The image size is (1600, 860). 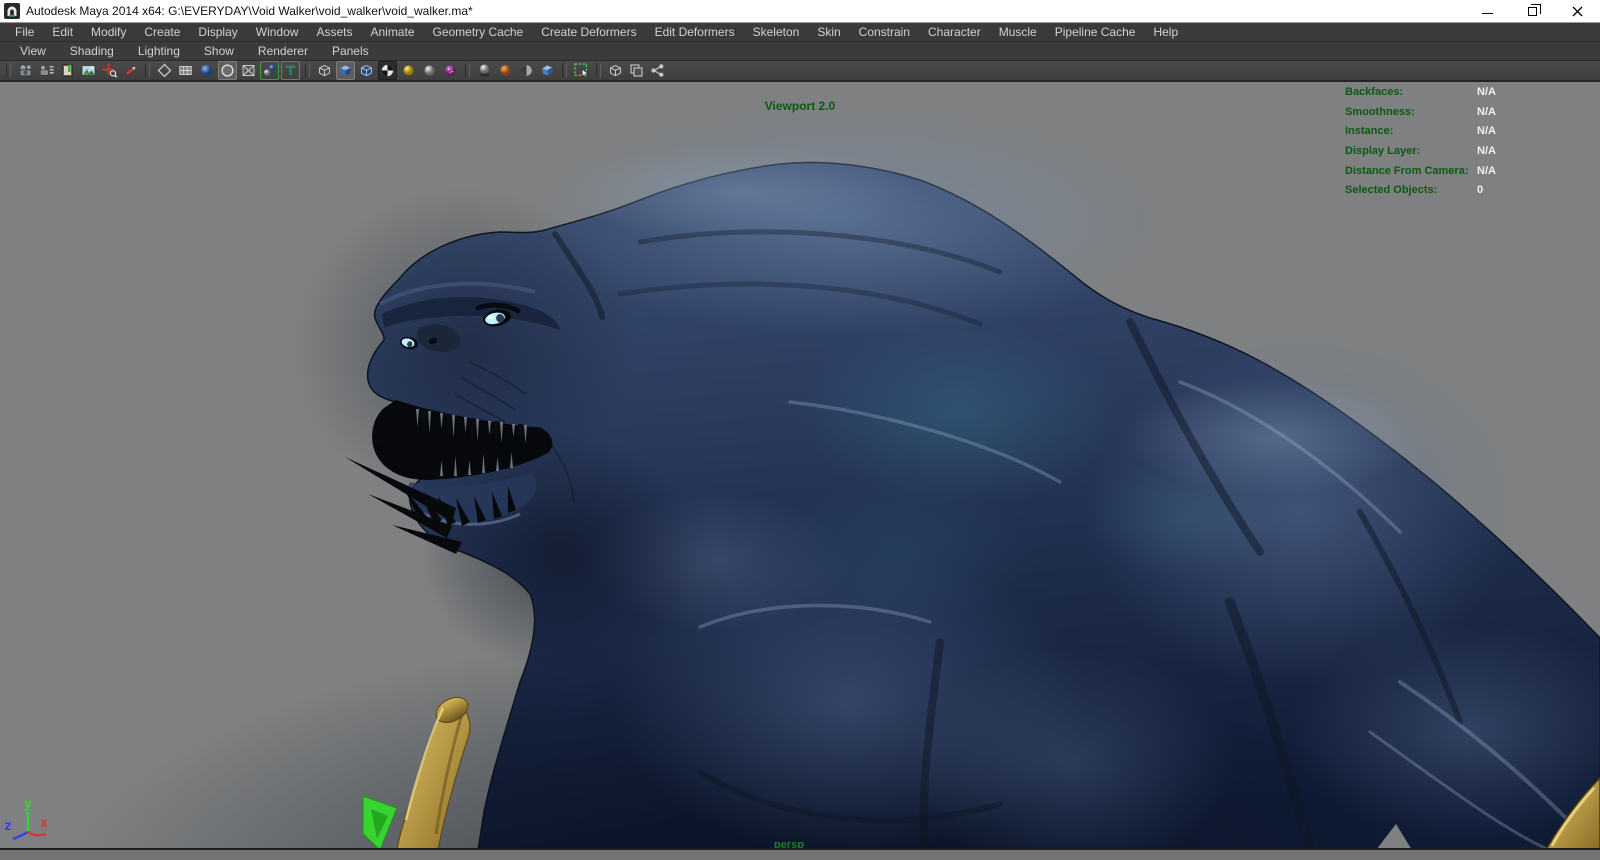 I want to click on menu-create: Create, so click(x=162, y=32).